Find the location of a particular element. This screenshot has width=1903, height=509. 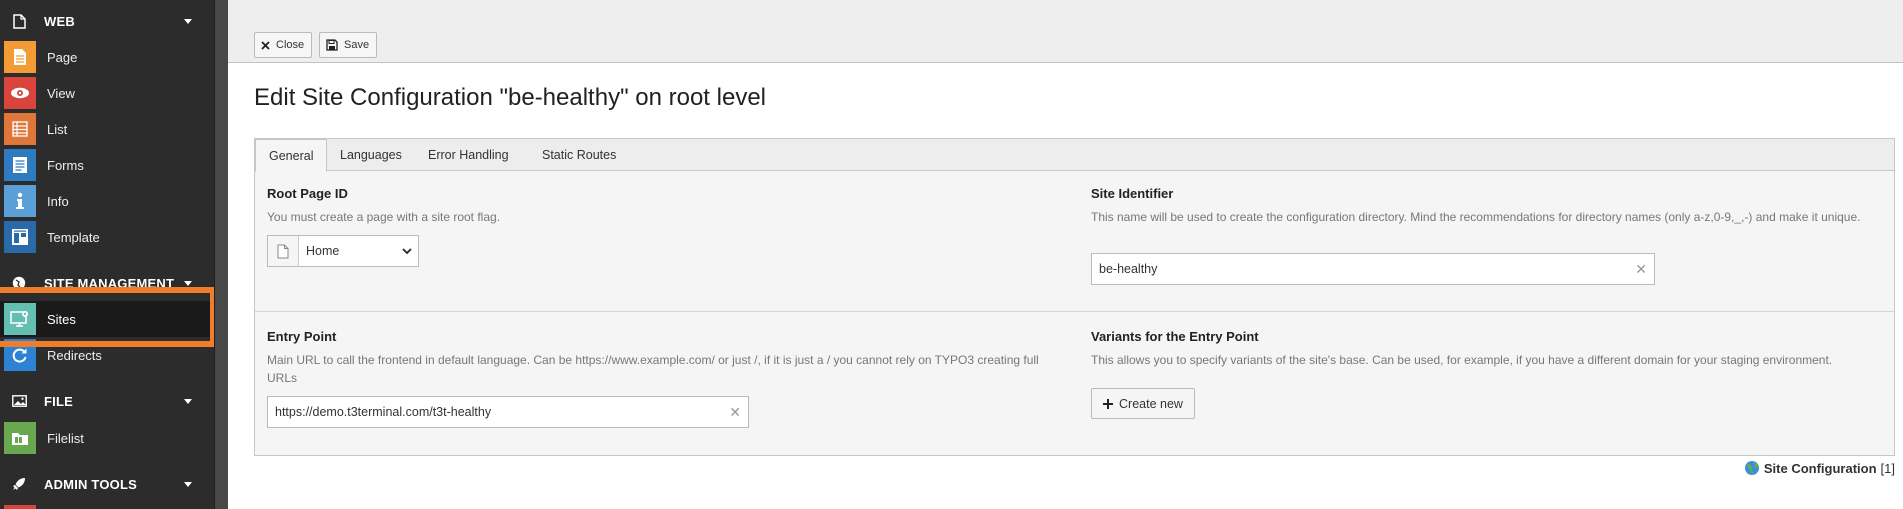

module-sites: Sites is located at coordinates (107, 319).